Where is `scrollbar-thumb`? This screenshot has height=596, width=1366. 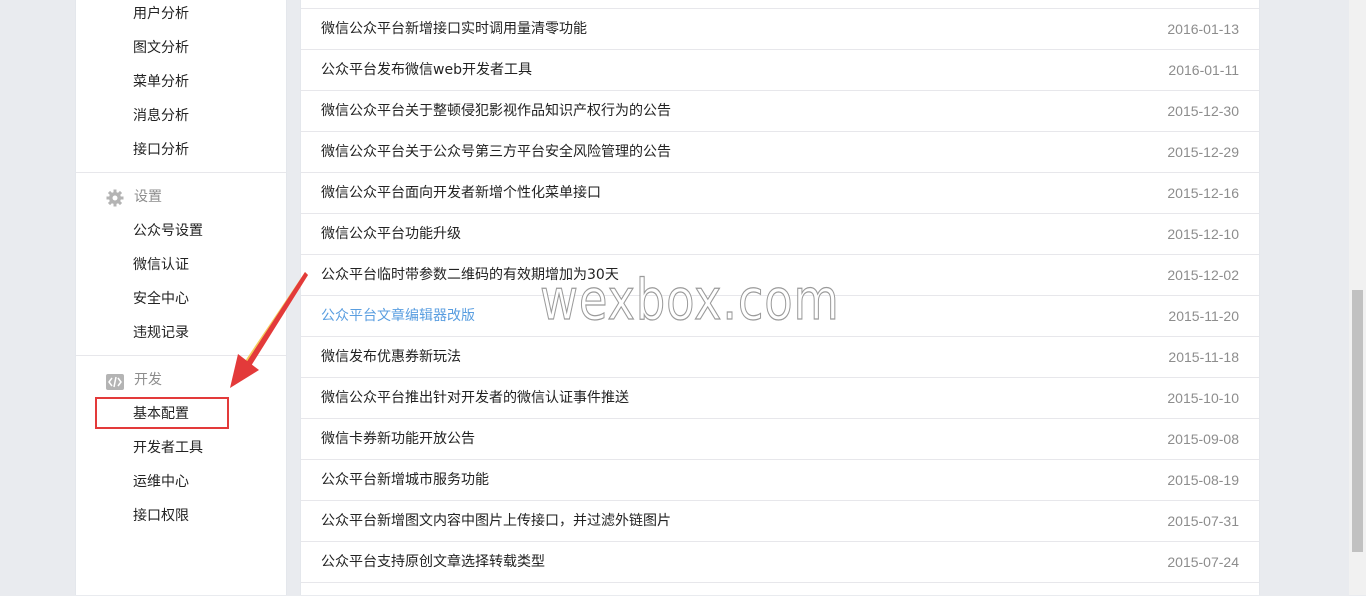 scrollbar-thumb is located at coordinates (1357, 421).